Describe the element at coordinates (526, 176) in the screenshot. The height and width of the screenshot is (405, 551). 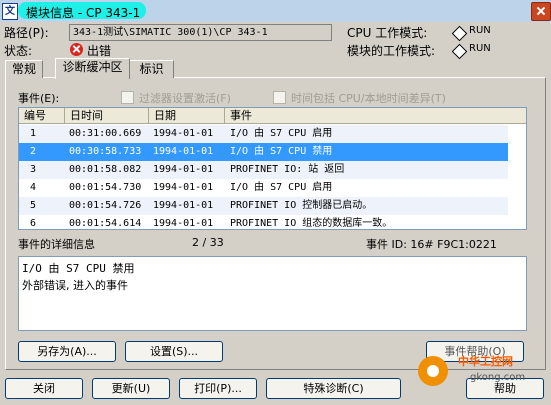
I see `event-list-scrollbar: ▲ ▼` at that location.